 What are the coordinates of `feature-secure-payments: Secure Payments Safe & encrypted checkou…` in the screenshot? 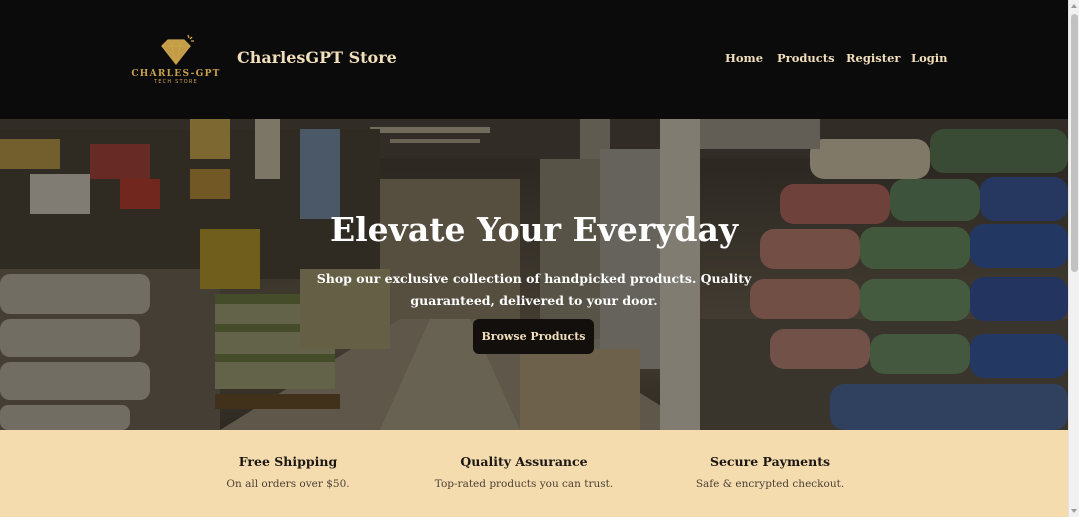 It's located at (770, 472).